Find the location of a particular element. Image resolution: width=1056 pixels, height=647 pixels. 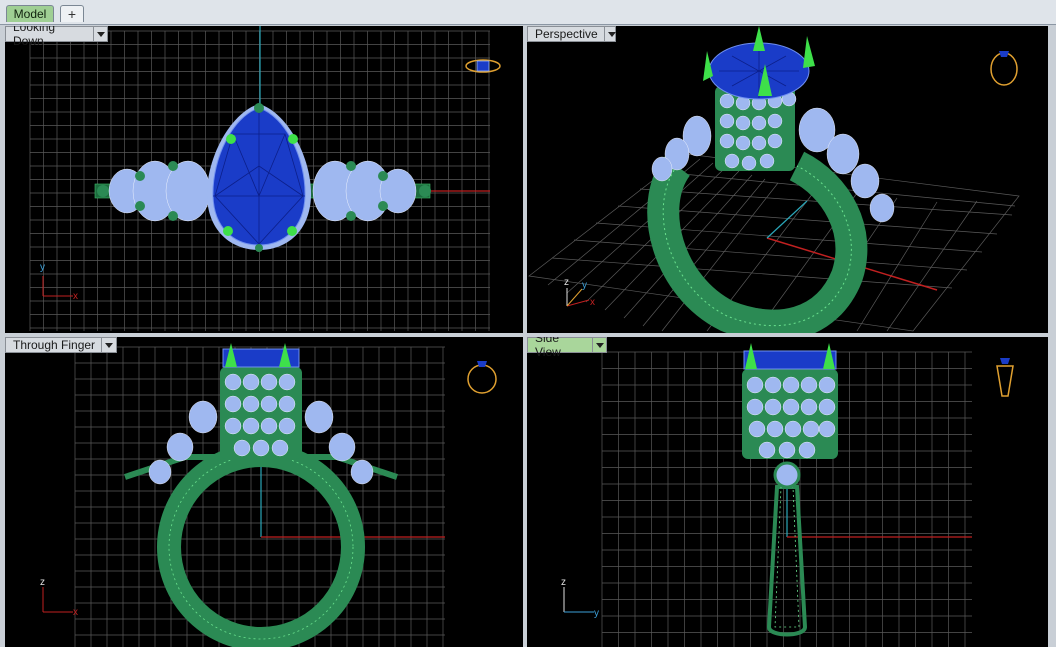

viewport-title-text: Looking Down is located at coordinates (34, 37).